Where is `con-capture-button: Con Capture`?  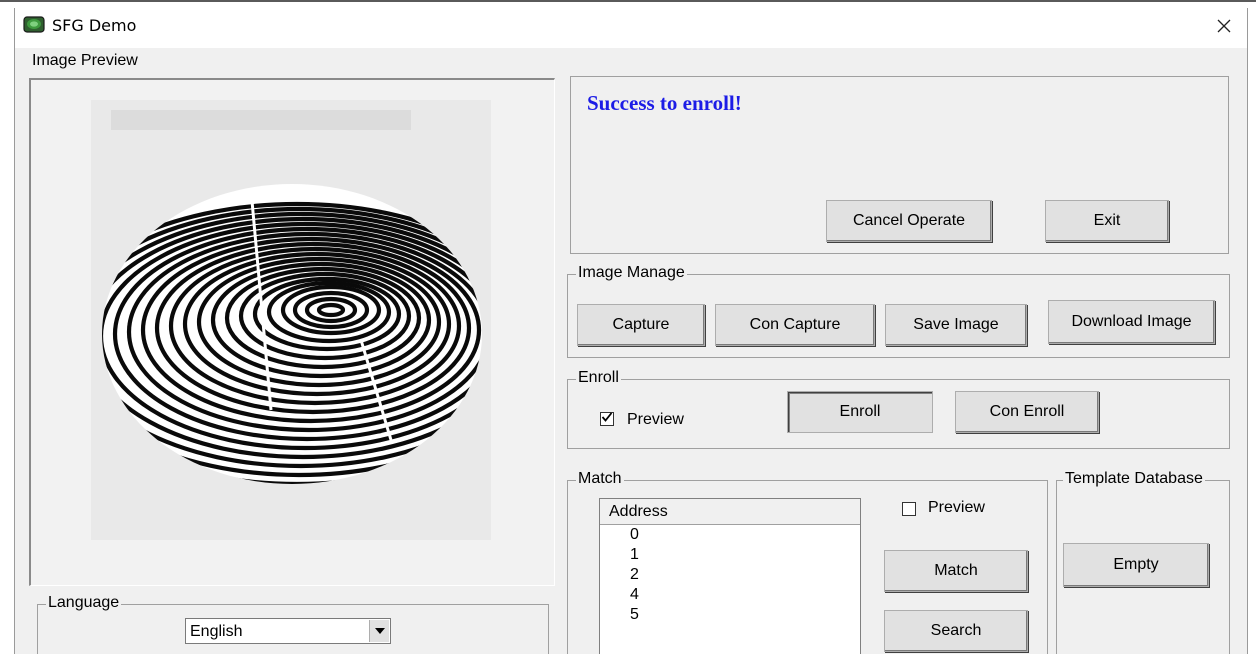 con-capture-button: Con Capture is located at coordinates (795, 325).